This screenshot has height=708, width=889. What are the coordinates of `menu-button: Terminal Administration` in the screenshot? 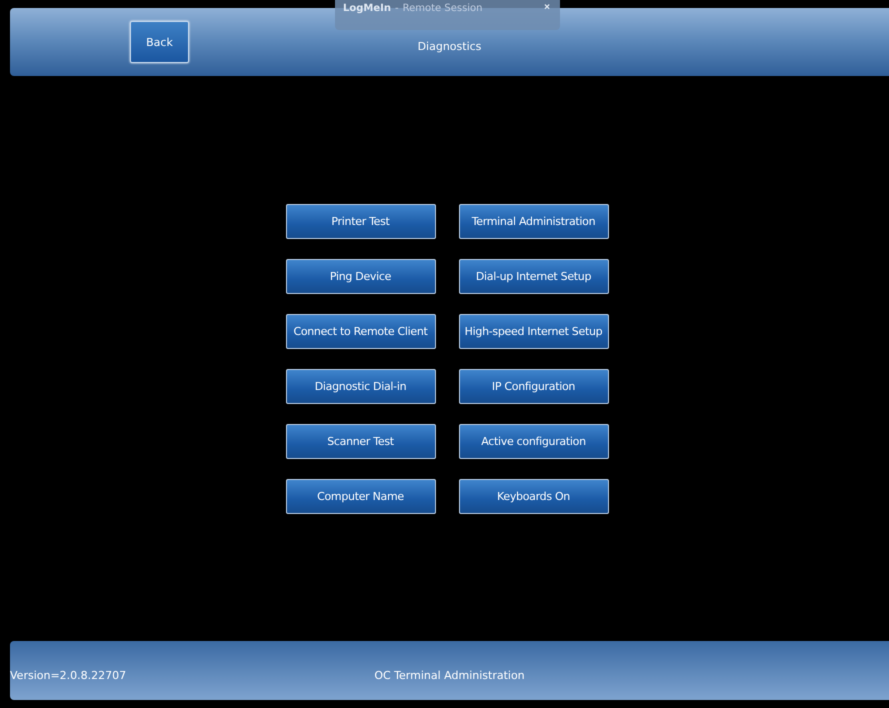 It's located at (533, 221).